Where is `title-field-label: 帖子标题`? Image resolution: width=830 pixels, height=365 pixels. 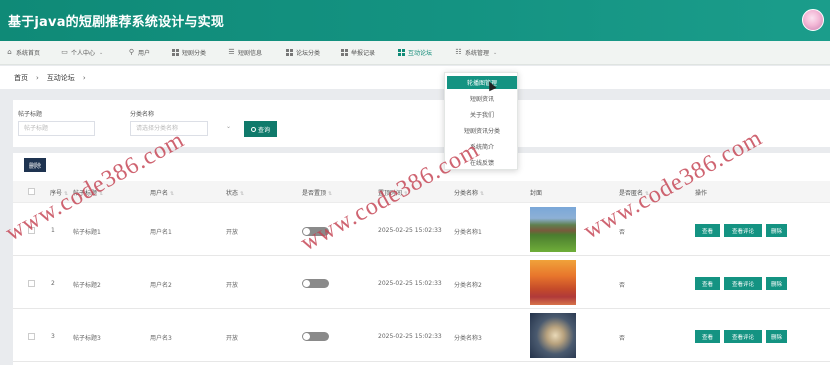 title-field-label: 帖子标题 is located at coordinates (30, 114).